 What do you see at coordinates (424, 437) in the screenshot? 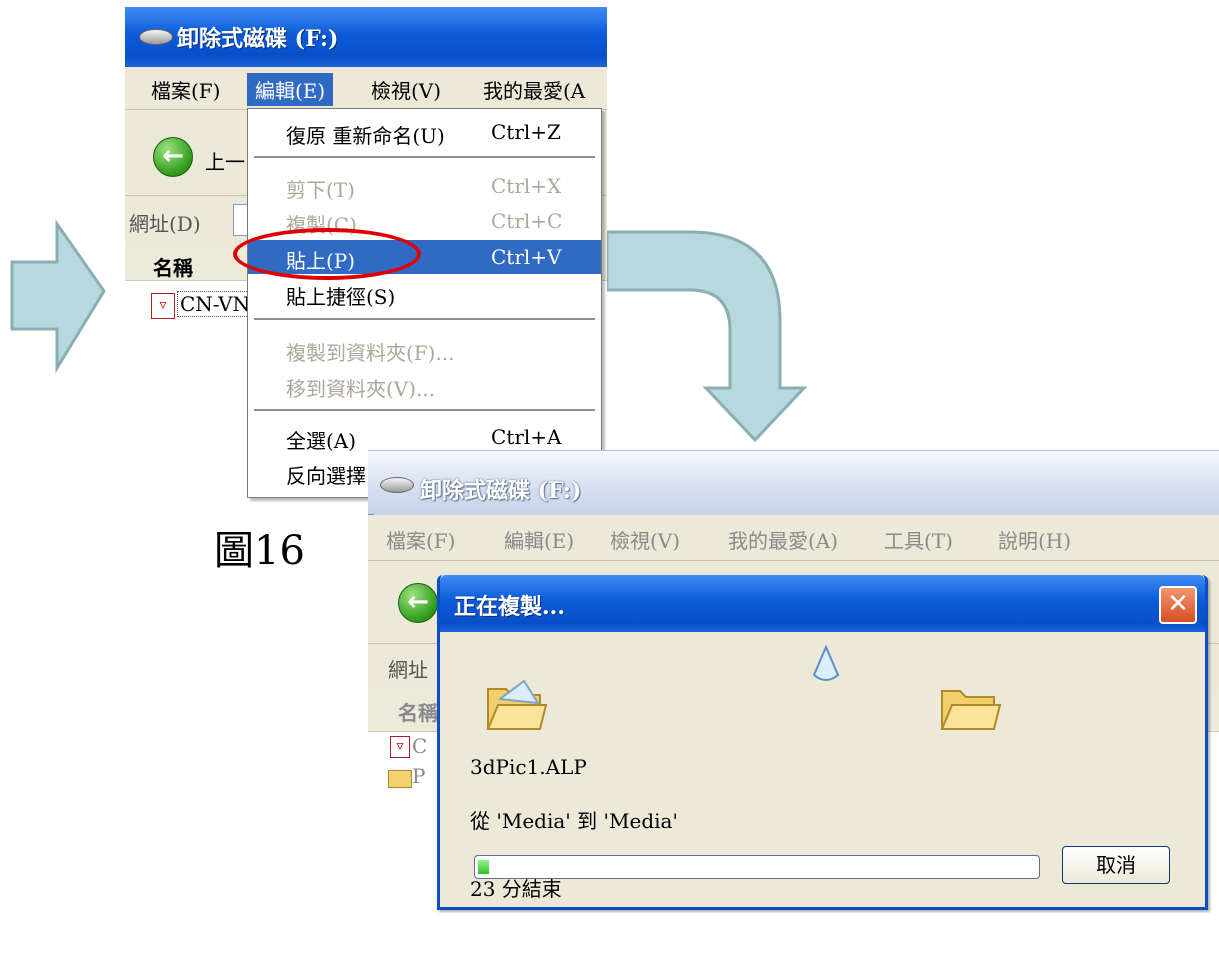
I see `menu-item-select-all: 全選(A) Ctrl+A` at bounding box center [424, 437].